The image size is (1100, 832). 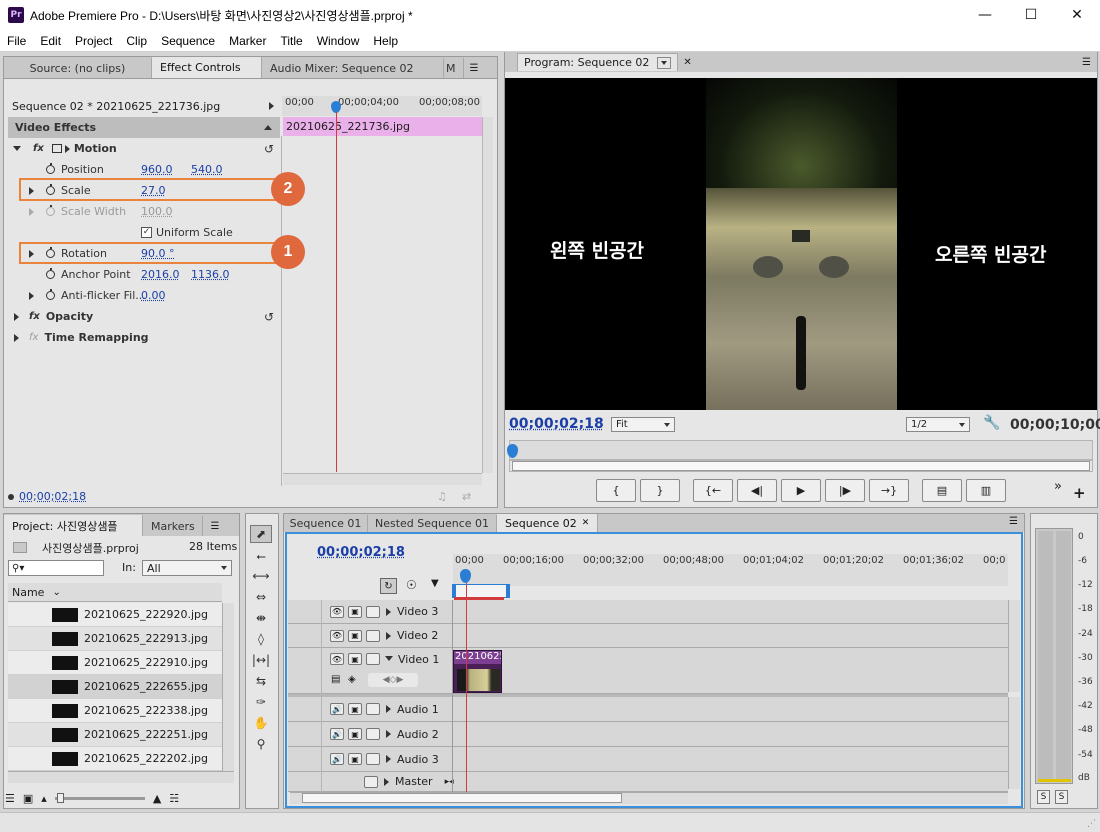 What do you see at coordinates (353, 68) in the screenshot?
I see `tab-audio-mixer: Audio Mixer: Sequence 02` at bounding box center [353, 68].